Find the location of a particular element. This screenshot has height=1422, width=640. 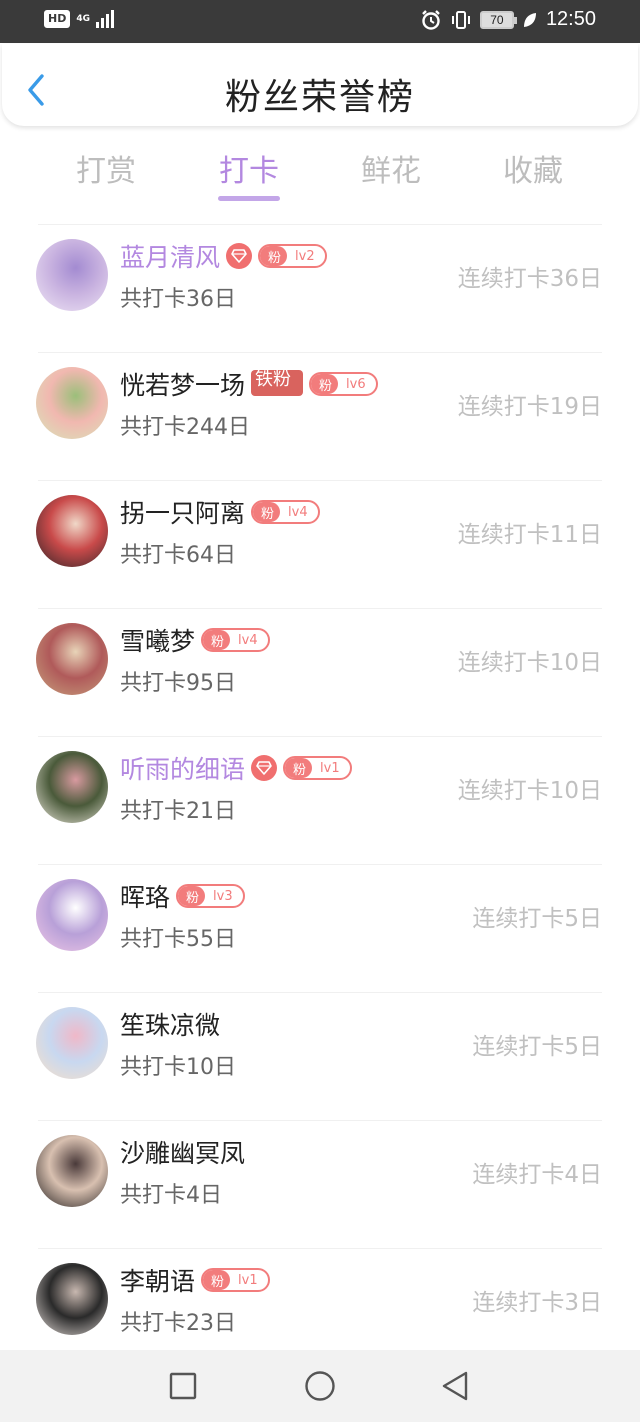

fan-row: 拐一只阿离粉 lv4 共打卡64日 连续打卡11日 is located at coordinates (319, 544).